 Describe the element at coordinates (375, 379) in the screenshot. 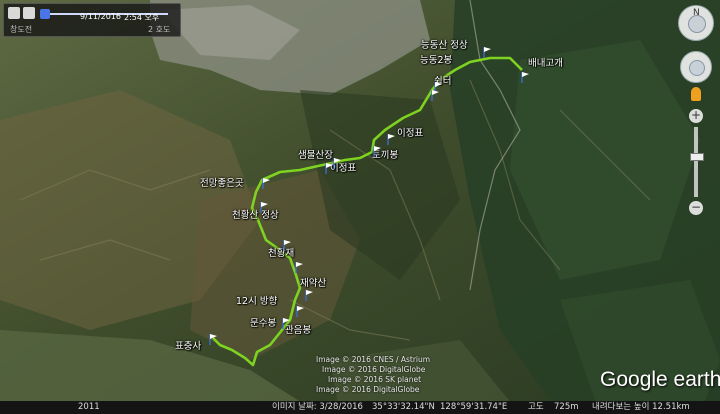

I see `imagery-credit: Image © 2016 SK planet` at that location.